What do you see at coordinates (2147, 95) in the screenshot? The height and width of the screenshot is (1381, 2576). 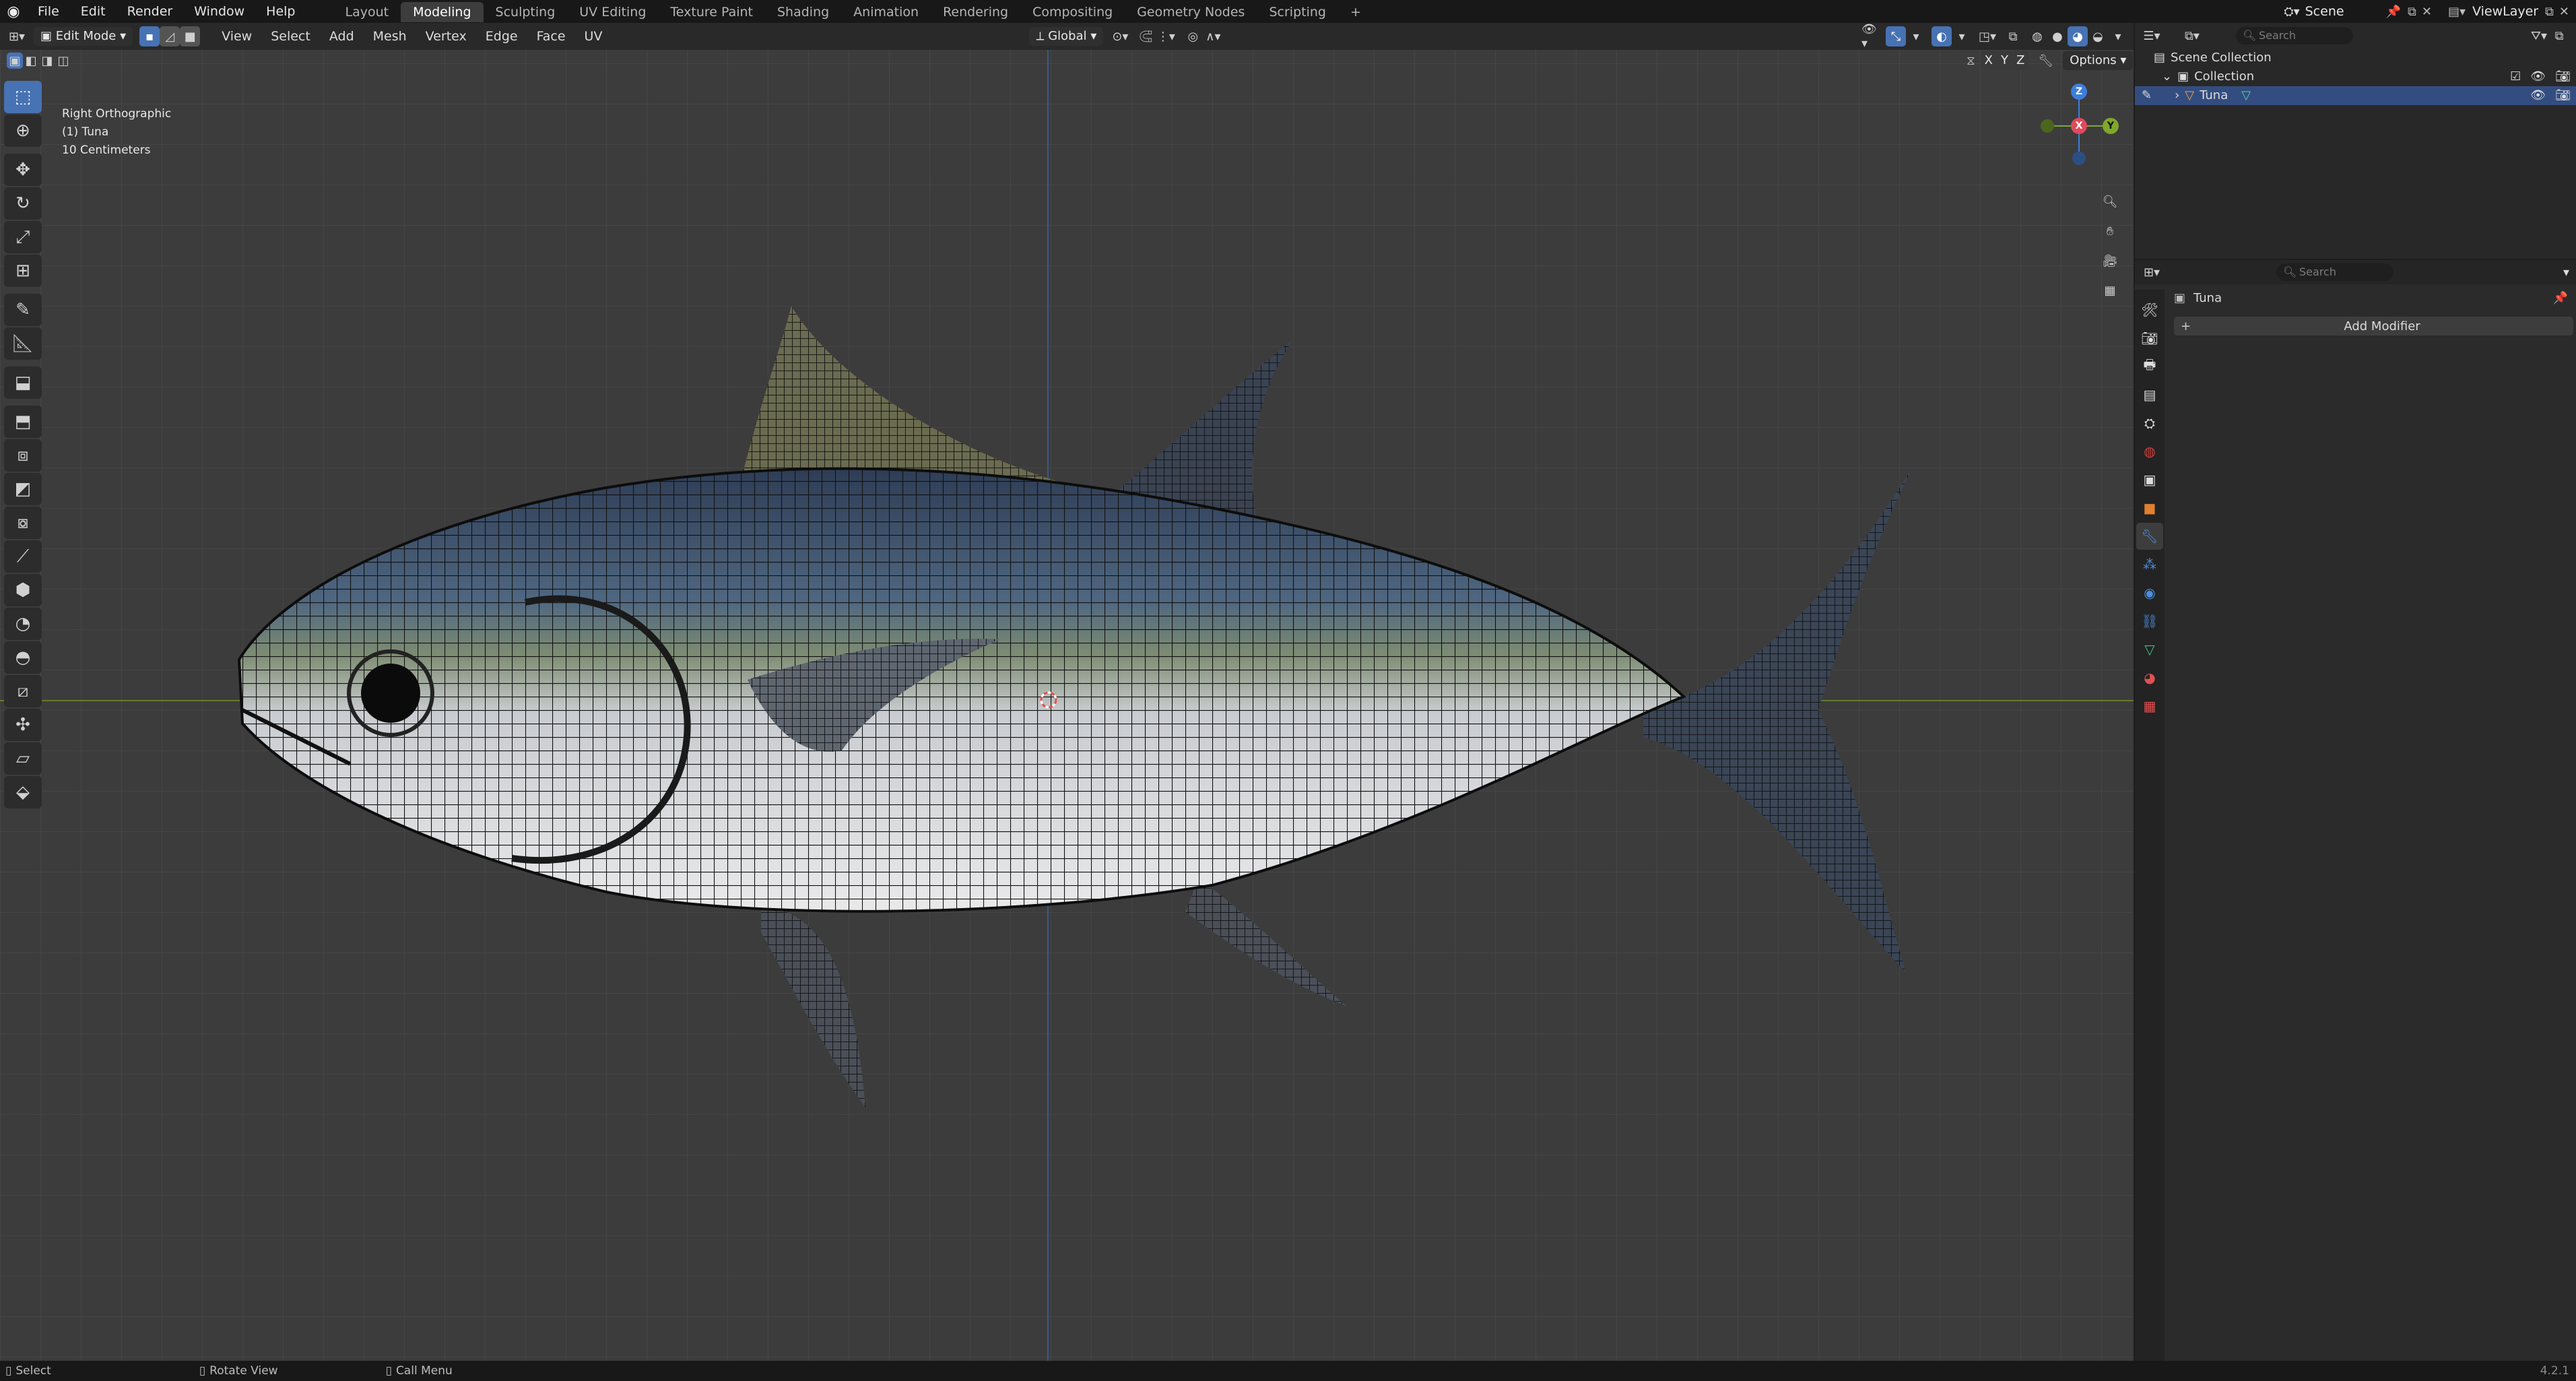 I see `edit-mode-icon: ✎` at bounding box center [2147, 95].